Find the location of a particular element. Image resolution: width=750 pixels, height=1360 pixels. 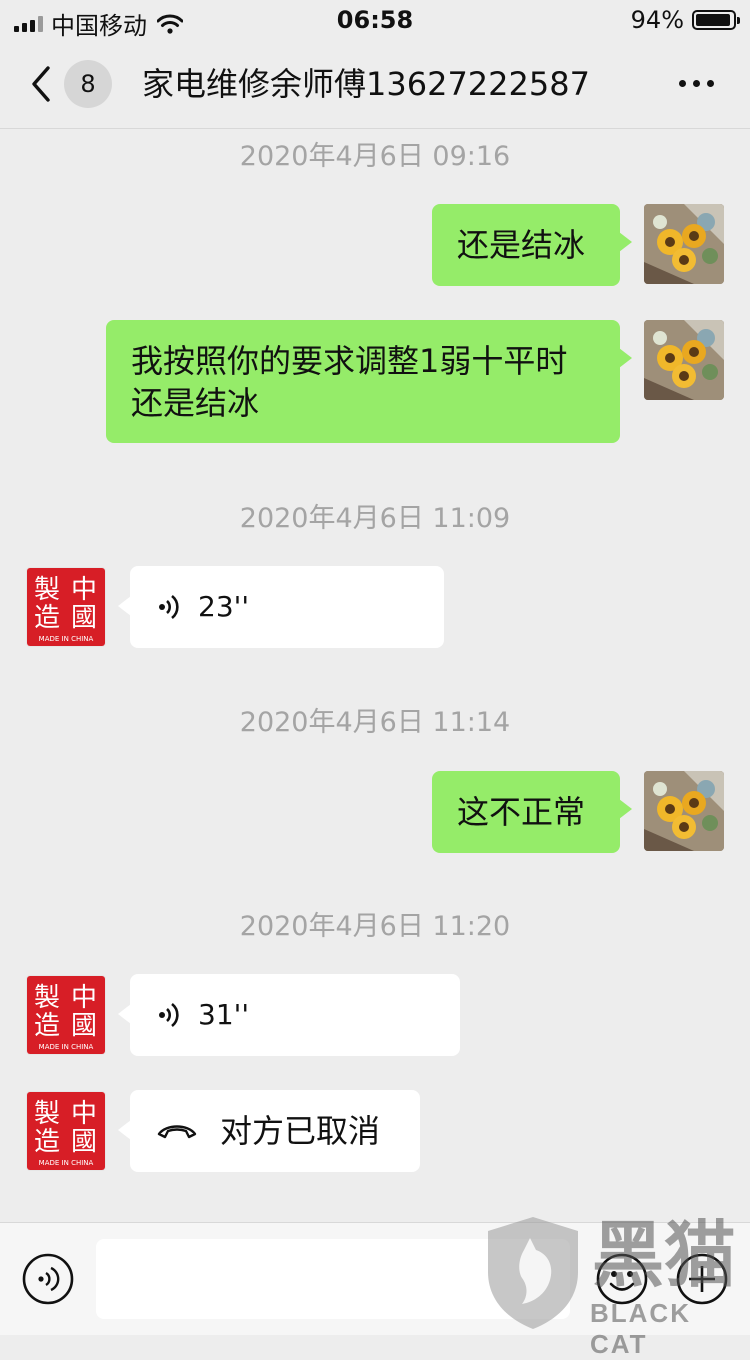

incoming-call-record: 对方已取消 is located at coordinates (269, 1131).